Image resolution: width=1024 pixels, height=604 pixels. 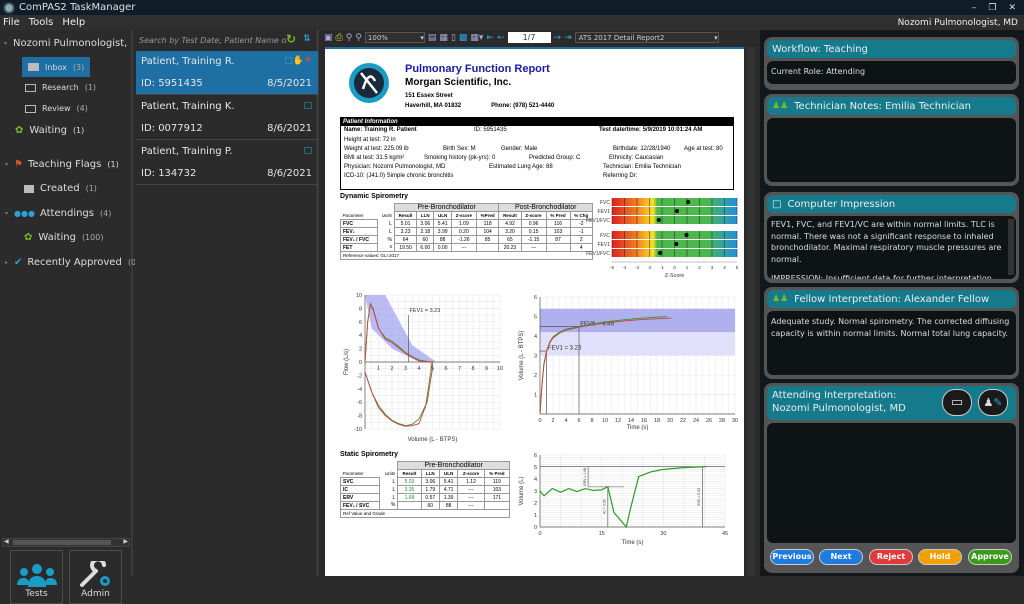 What do you see at coordinates (523, 106) in the screenshot?
I see `phone: Phone: (978) 521-4440` at bounding box center [523, 106].